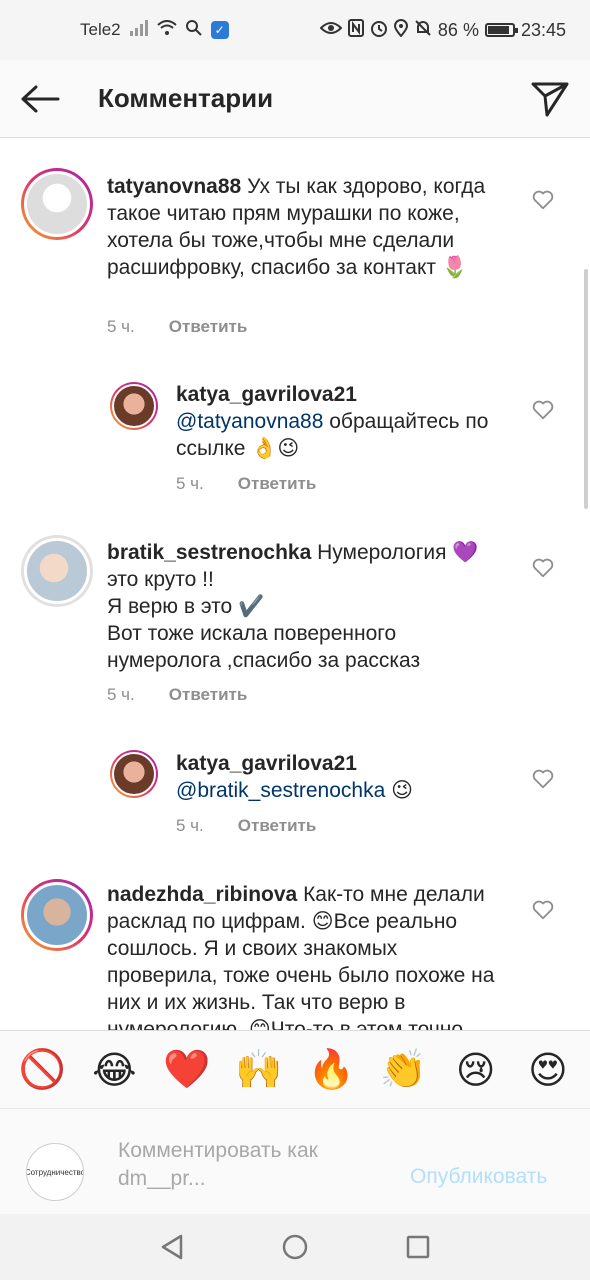 This screenshot has width=590, height=1280. What do you see at coordinates (379, 30) in the screenshot?
I see `alarm-icon` at bounding box center [379, 30].